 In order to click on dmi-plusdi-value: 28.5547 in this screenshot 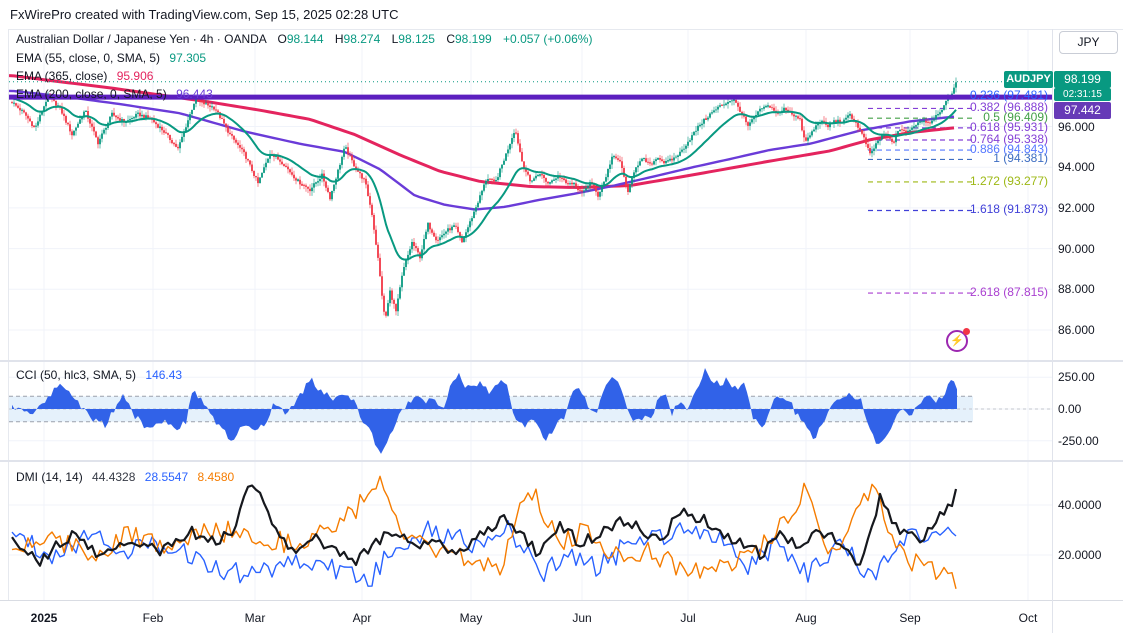, I will do `click(166, 477)`.